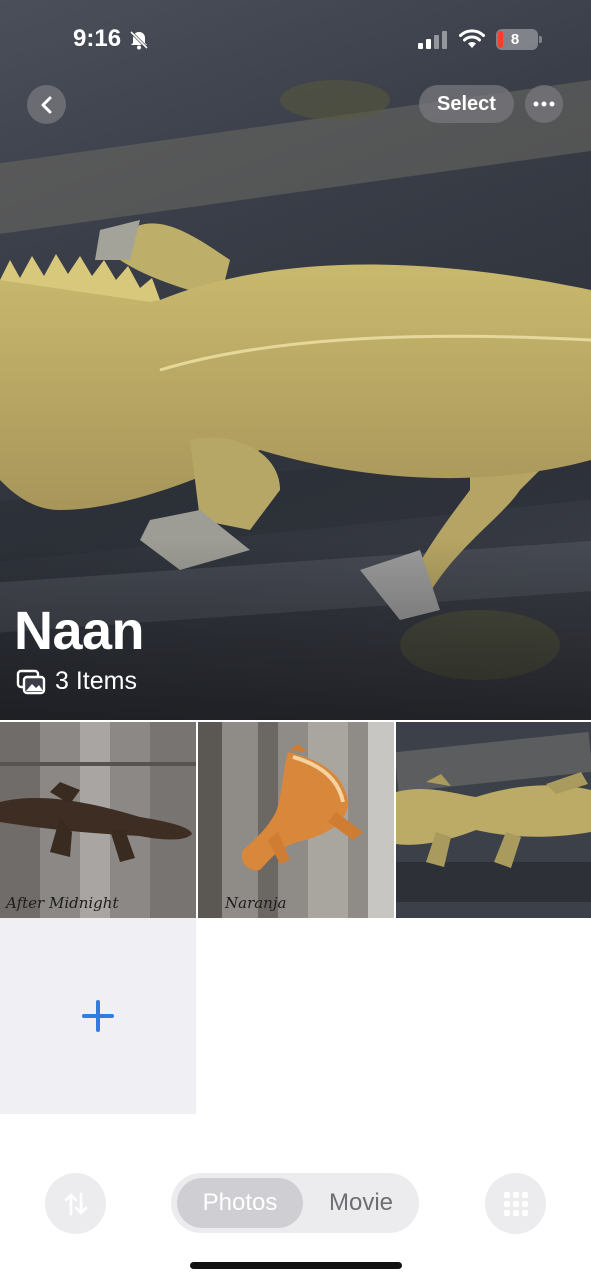  Describe the element at coordinates (466, 104) in the screenshot. I see `select-button: Select` at that location.